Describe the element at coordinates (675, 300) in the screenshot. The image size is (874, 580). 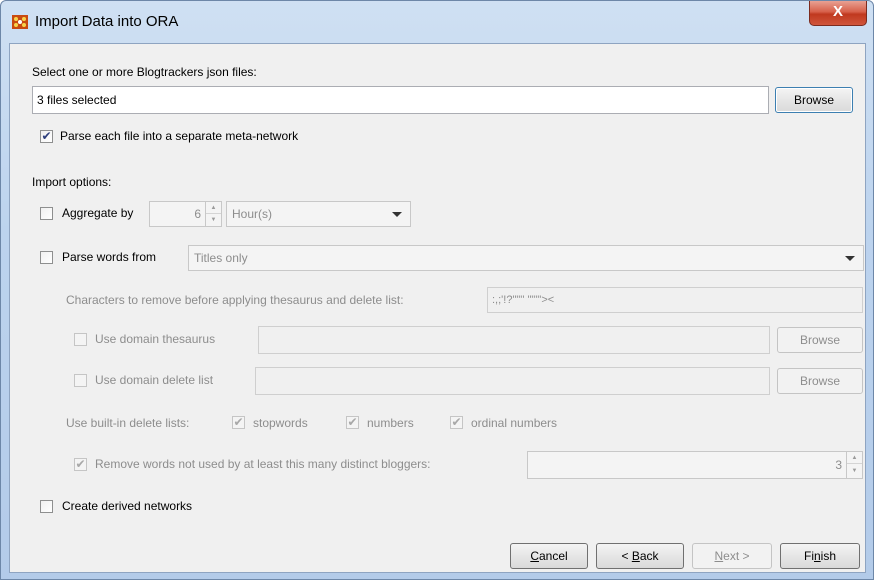
I see `chars-remove-field: :,;'!?""'' """'><` at that location.